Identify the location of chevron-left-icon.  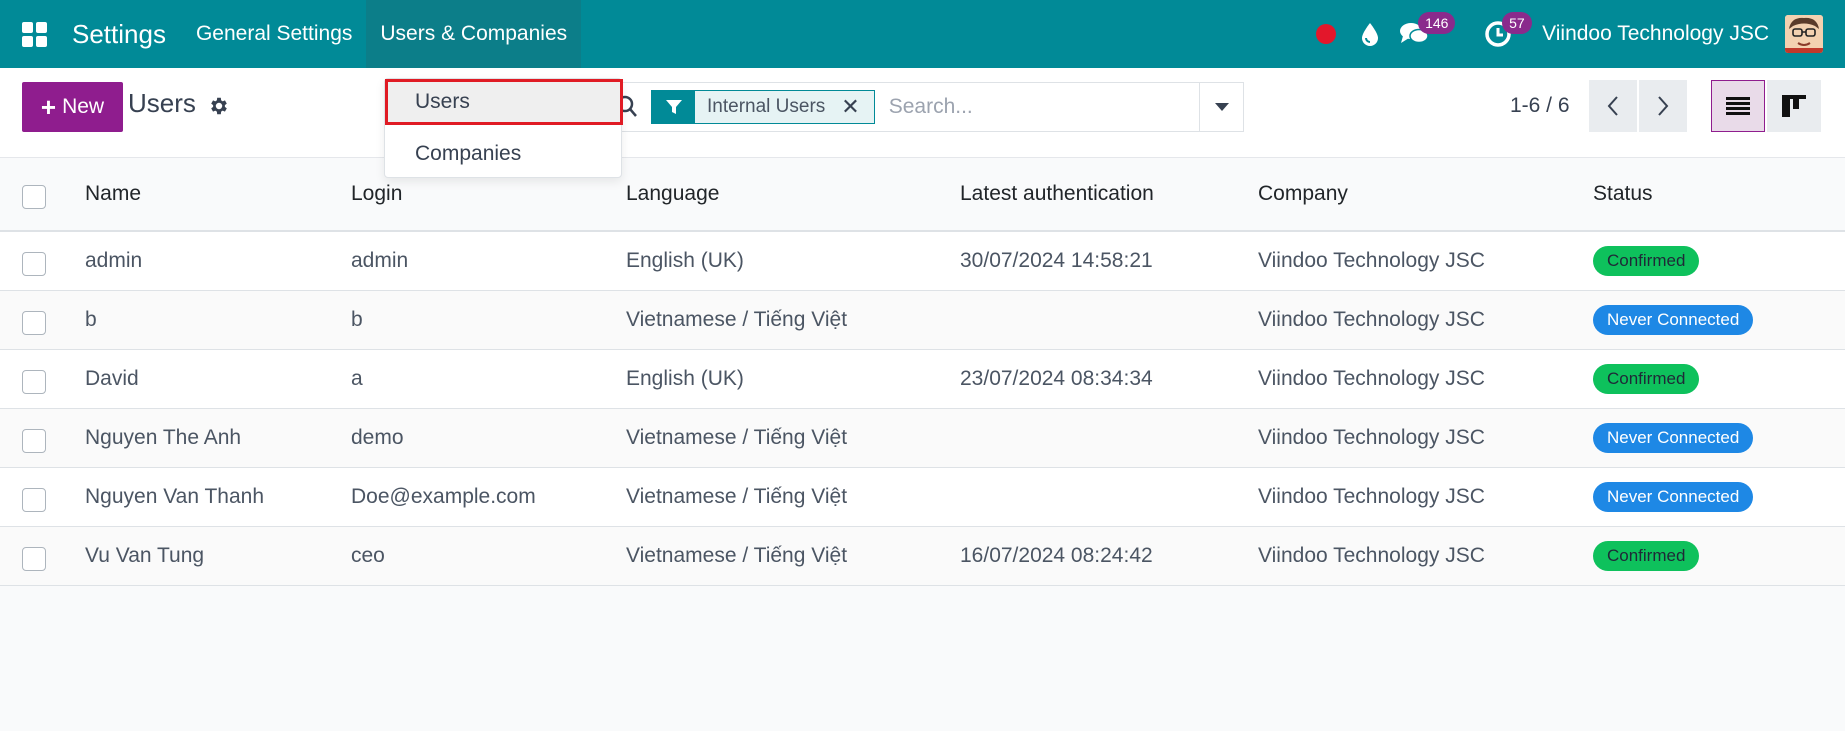
(1612, 106).